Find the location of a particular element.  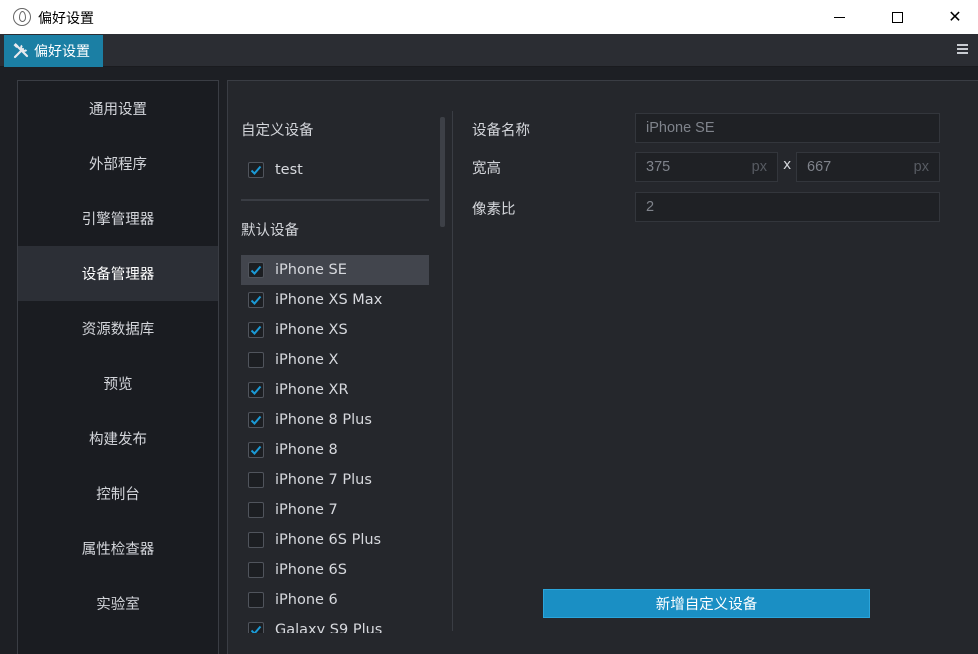

device-name-label: 设备名称 is located at coordinates (501, 131).